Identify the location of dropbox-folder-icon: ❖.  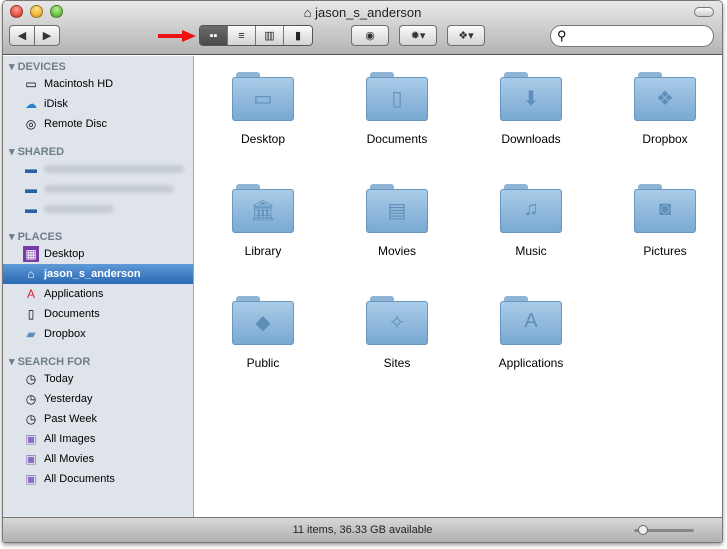
(665, 96).